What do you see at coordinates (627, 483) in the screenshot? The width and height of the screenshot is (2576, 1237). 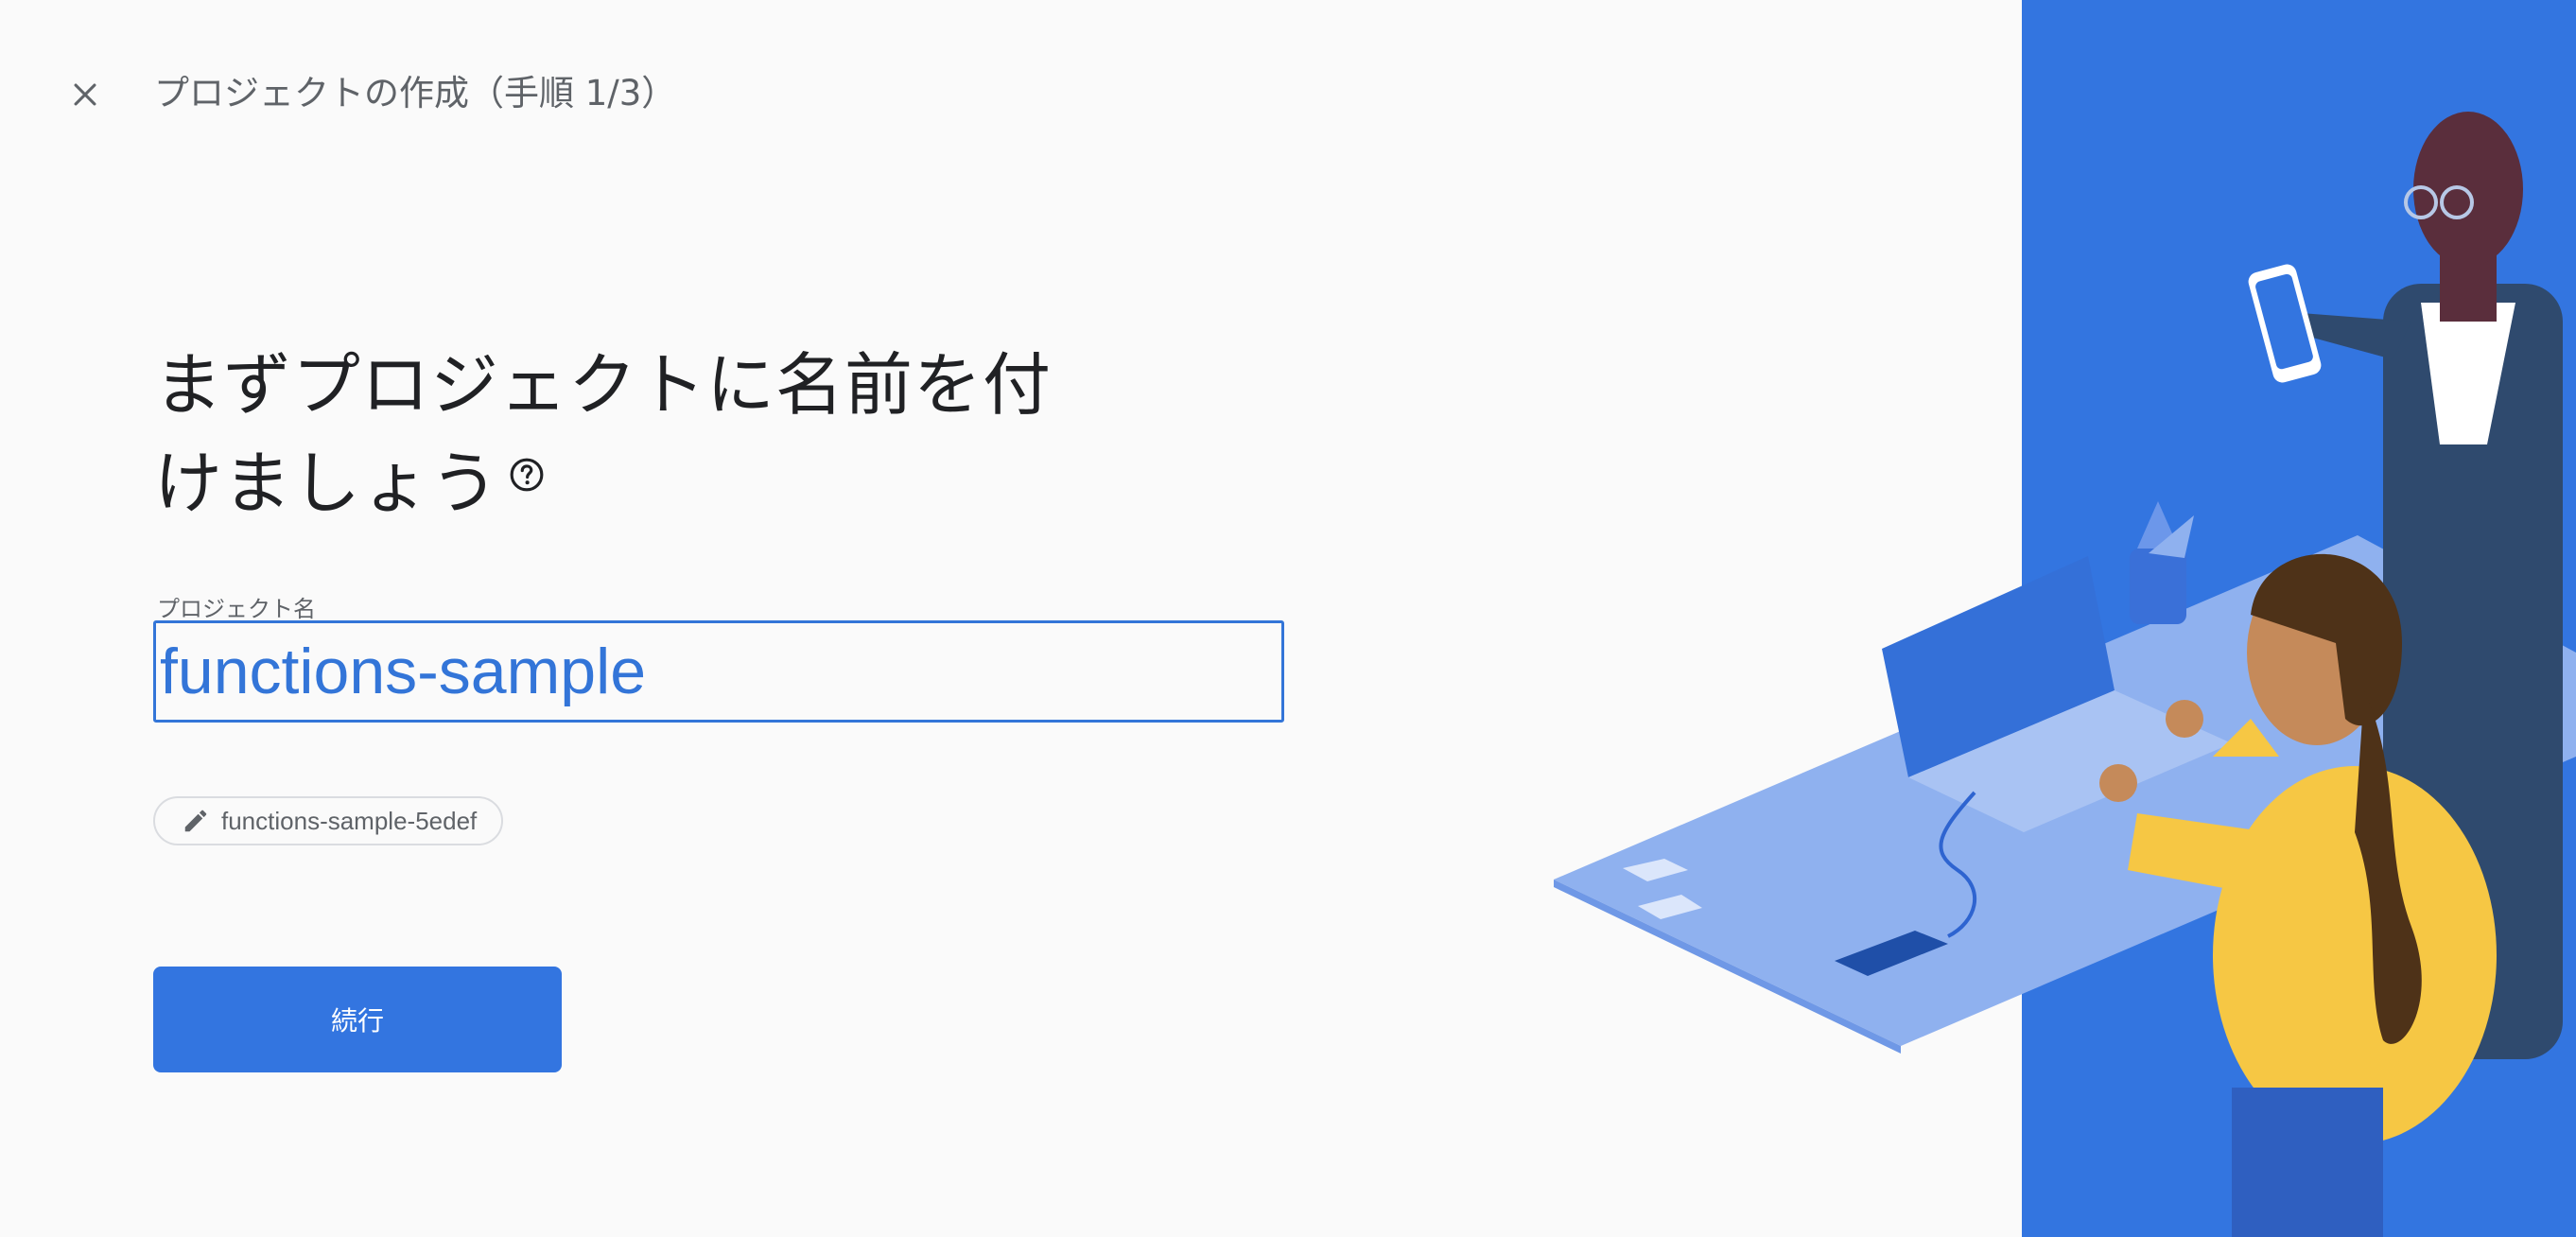 I see `heading-line-2: けましょう` at bounding box center [627, 483].